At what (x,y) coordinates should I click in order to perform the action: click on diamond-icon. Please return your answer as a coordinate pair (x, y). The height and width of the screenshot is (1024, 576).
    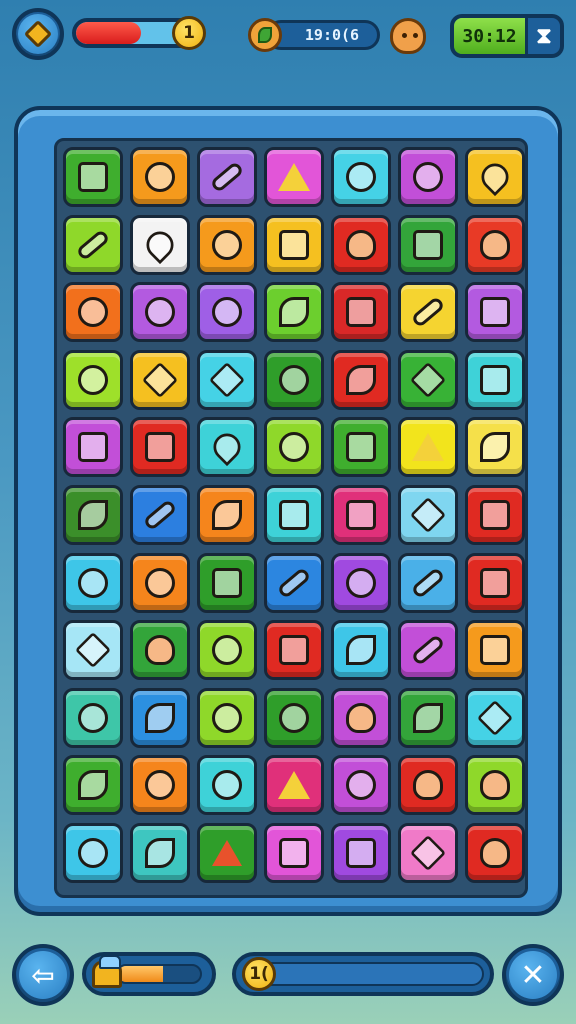
    Looking at the image, I should click on (428, 853).